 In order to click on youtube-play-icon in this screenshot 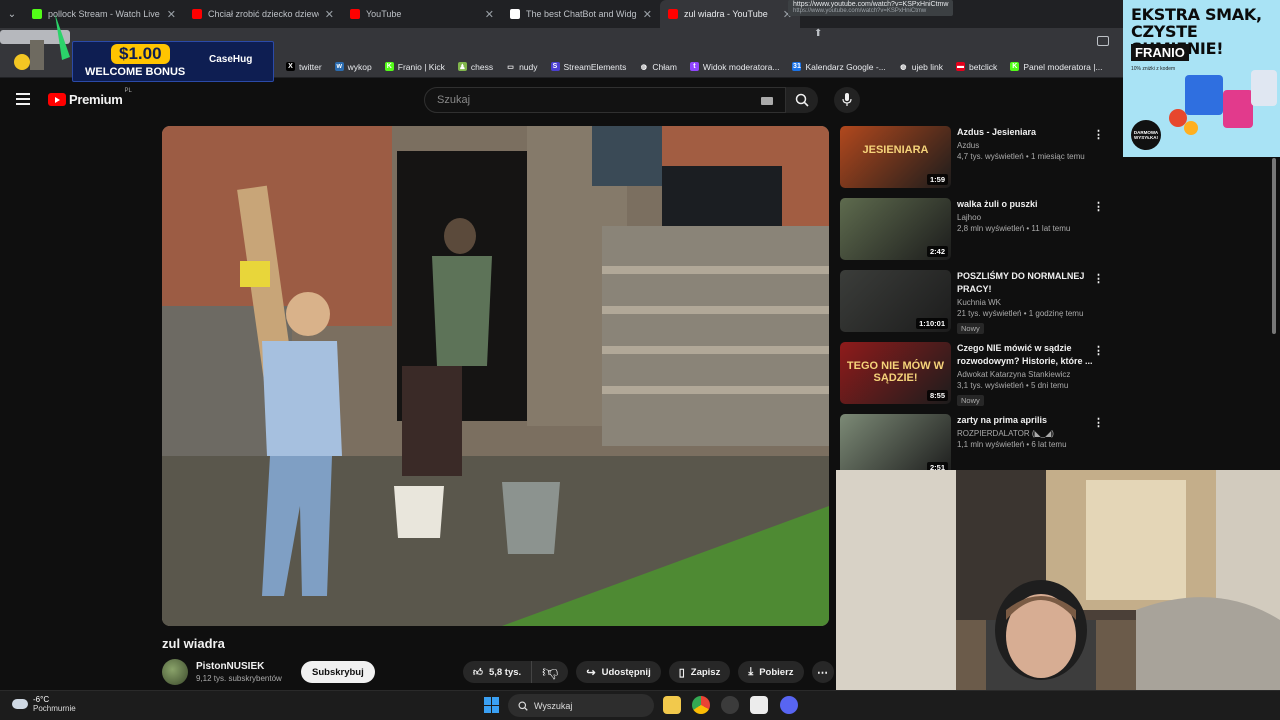, I will do `click(57, 99)`.